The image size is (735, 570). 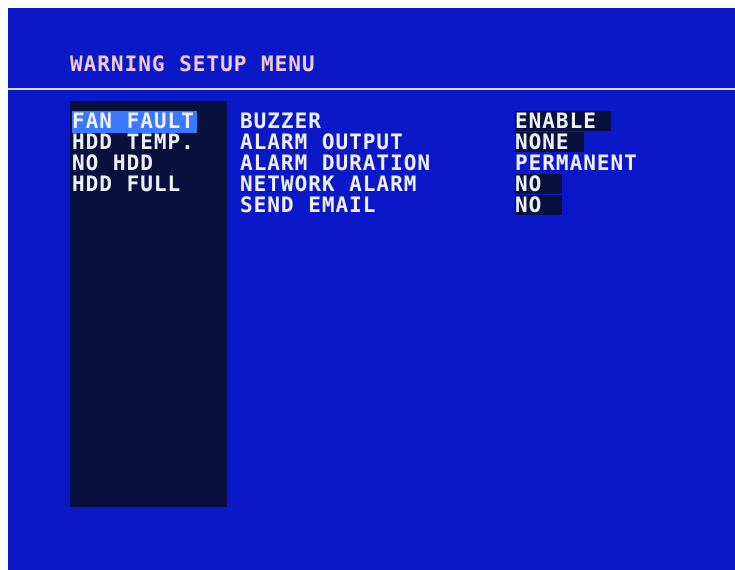 I want to click on title-divider, so click(x=371, y=89).